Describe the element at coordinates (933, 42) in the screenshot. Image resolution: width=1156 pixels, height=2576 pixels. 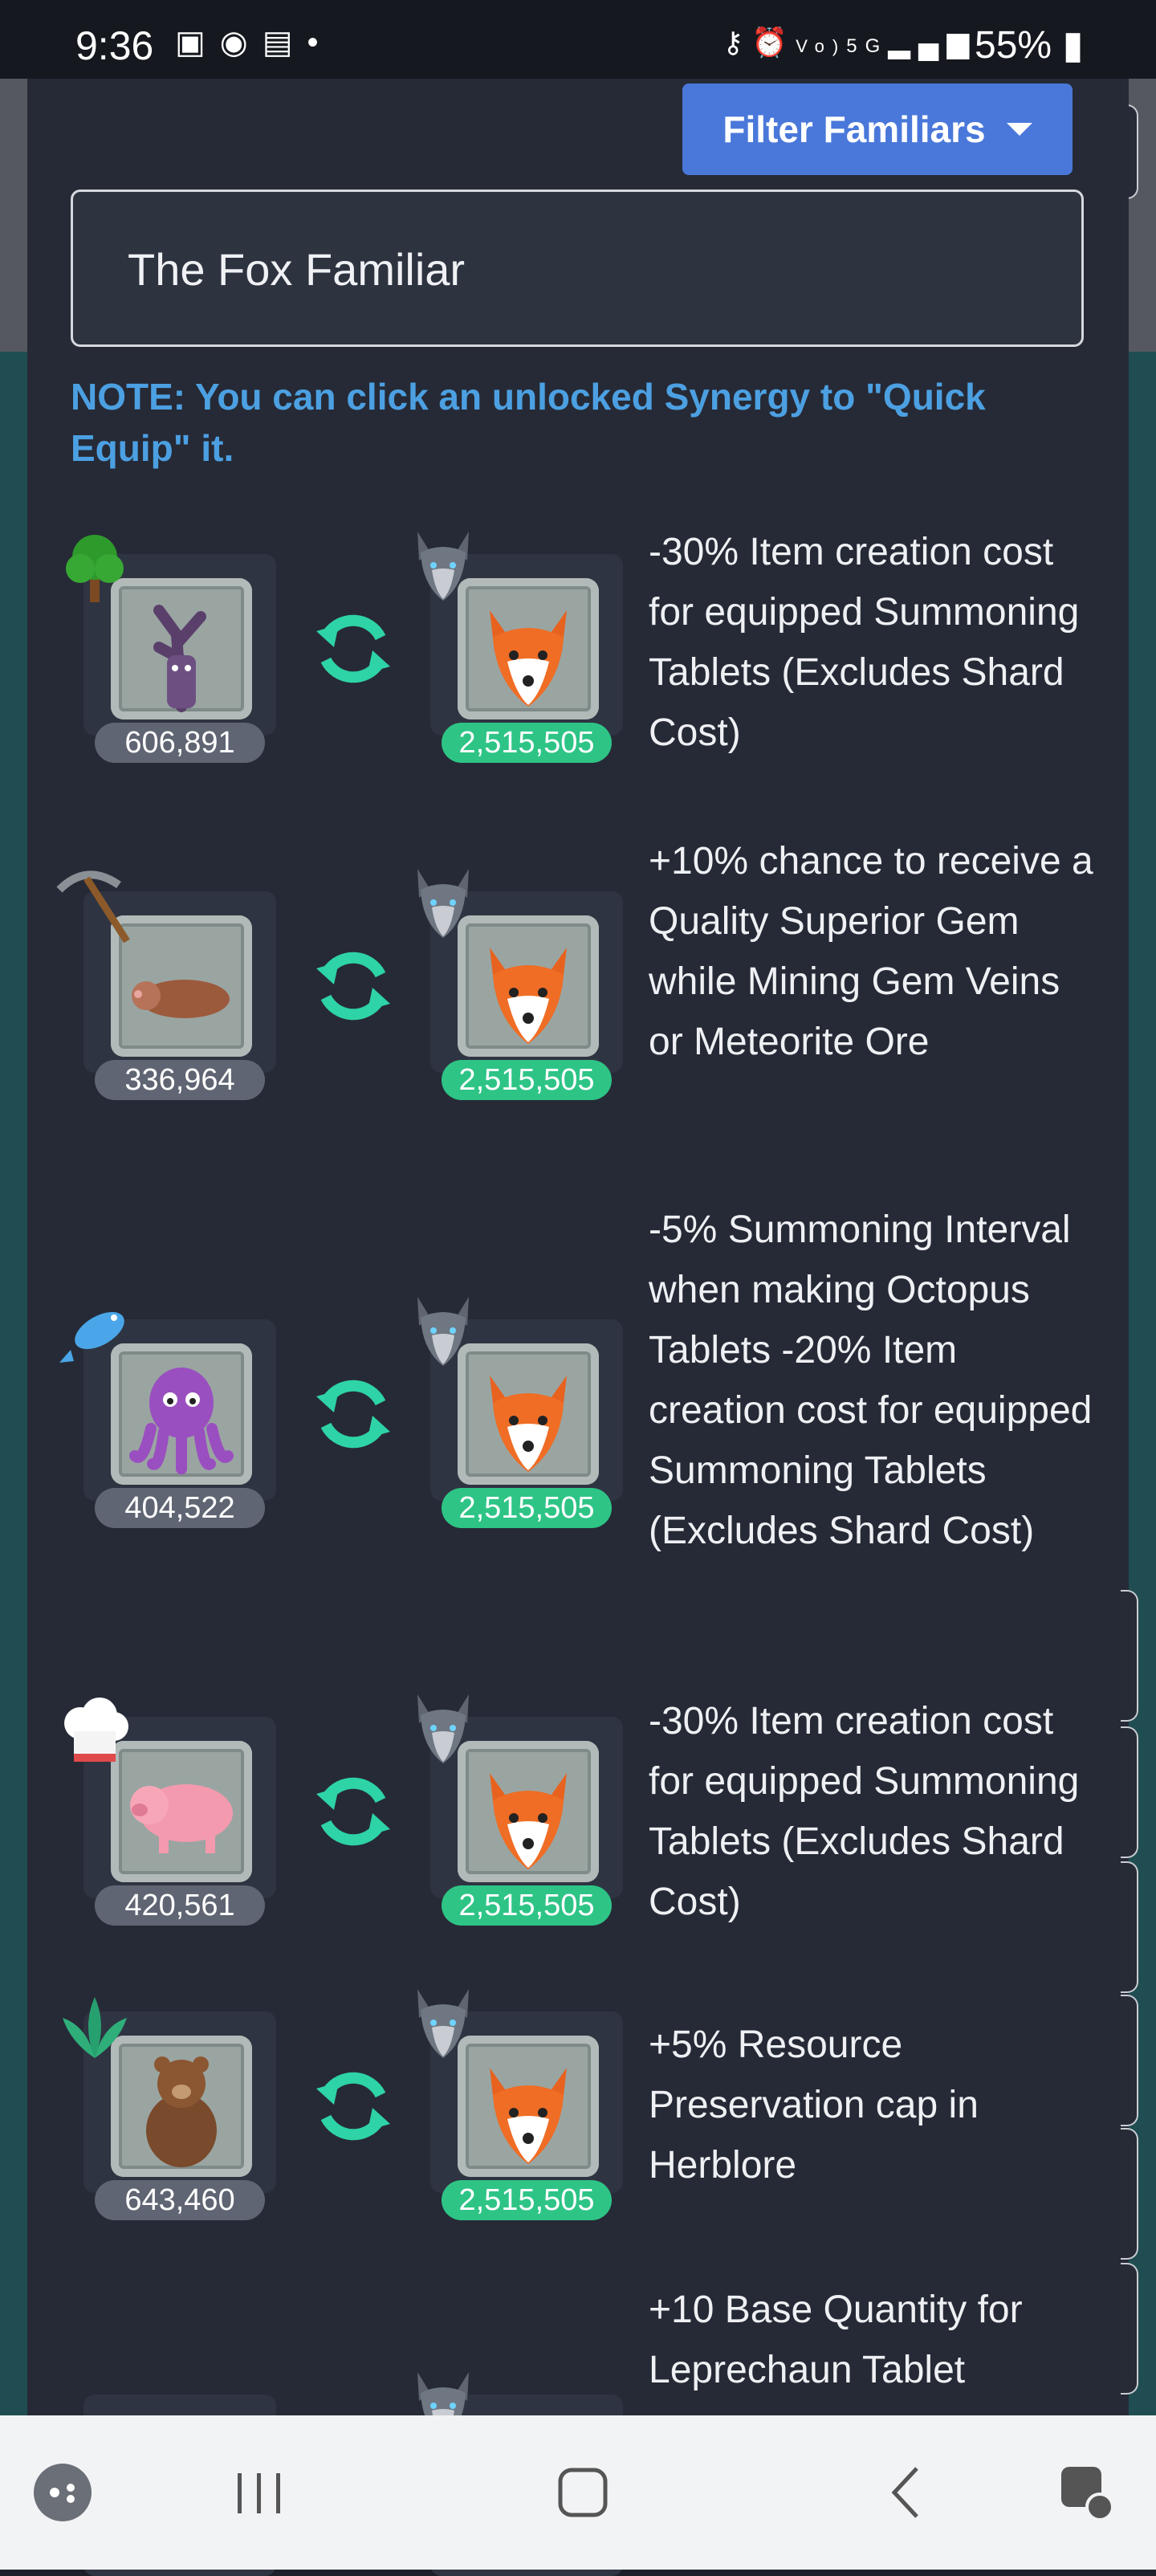
I see `signal-icon: ▂▄▆` at that location.